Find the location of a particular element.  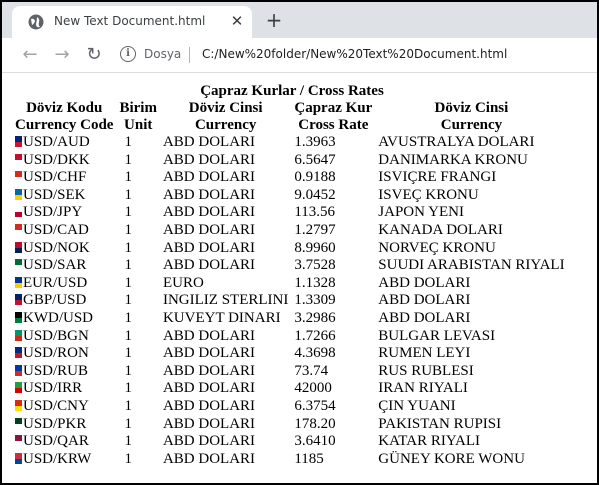

currency-code-text: EUR/USD is located at coordinates (55, 282).